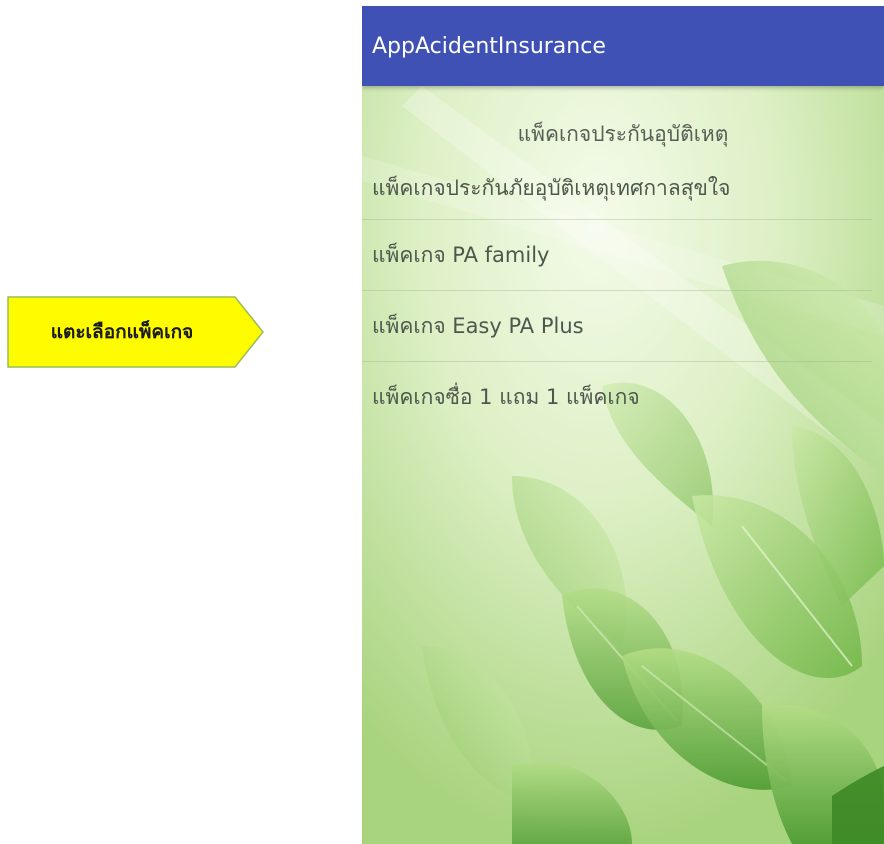 Image resolution: width=884 pixels, height=844 pixels. I want to click on section-heading: แพ็คเกจประกันอุบัติเหตุ, so click(623, 134).